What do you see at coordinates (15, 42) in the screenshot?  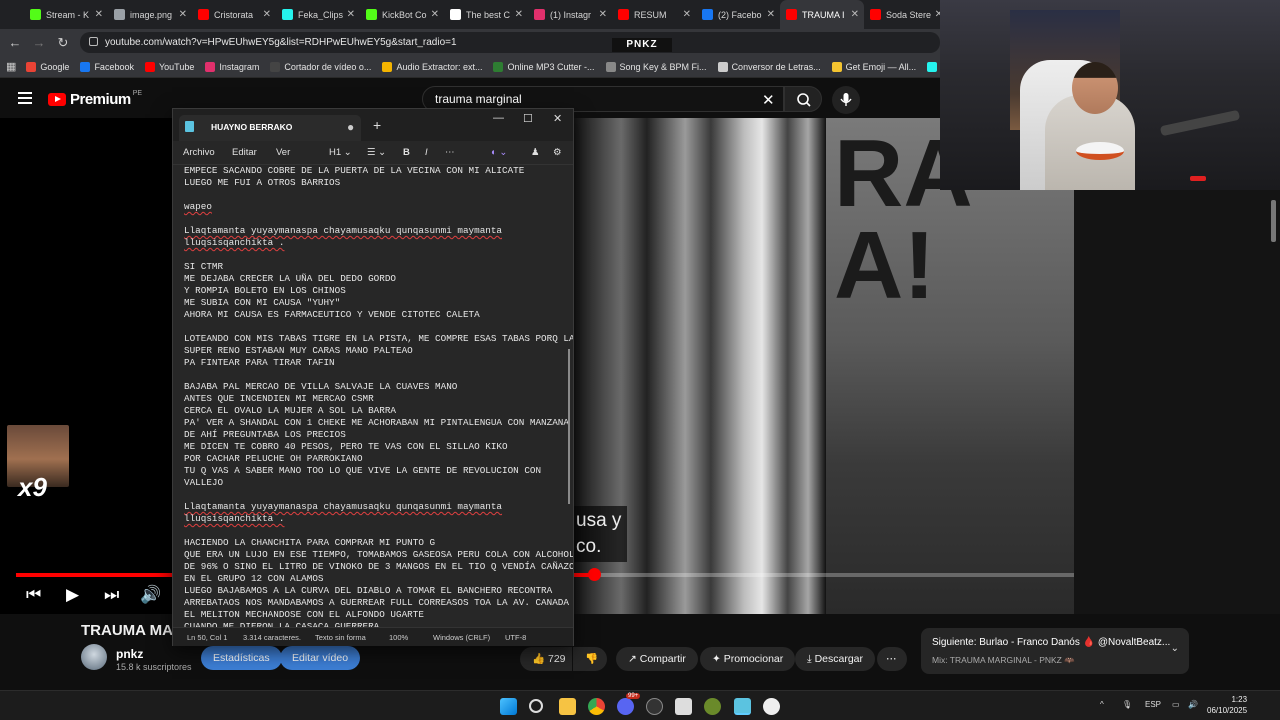 I see `back-arrow-icon: ←` at bounding box center [15, 42].